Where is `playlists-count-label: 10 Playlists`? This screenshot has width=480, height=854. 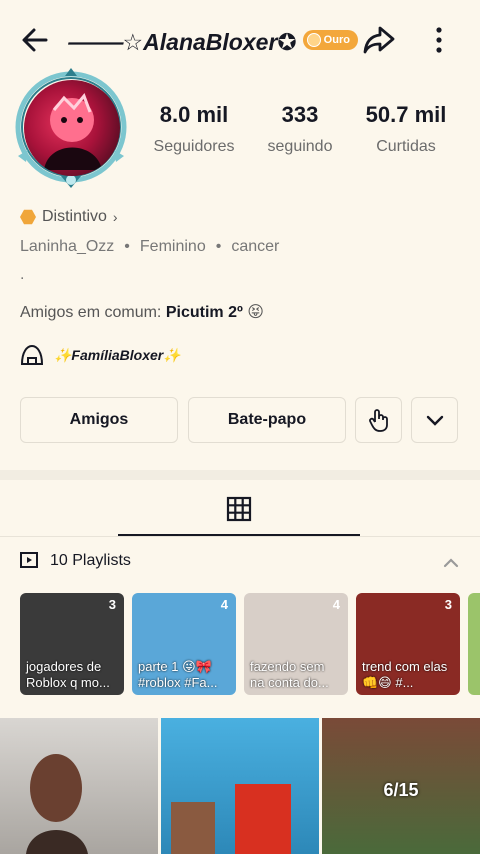 playlists-count-label: 10 Playlists is located at coordinates (90, 560).